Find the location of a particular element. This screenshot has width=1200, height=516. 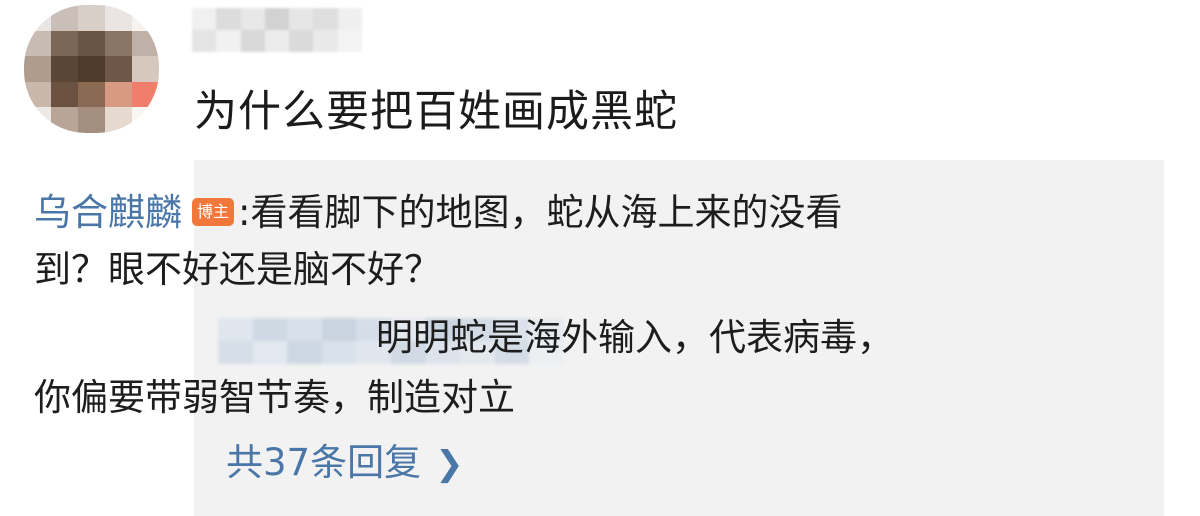

avatar is located at coordinates (91, 69).